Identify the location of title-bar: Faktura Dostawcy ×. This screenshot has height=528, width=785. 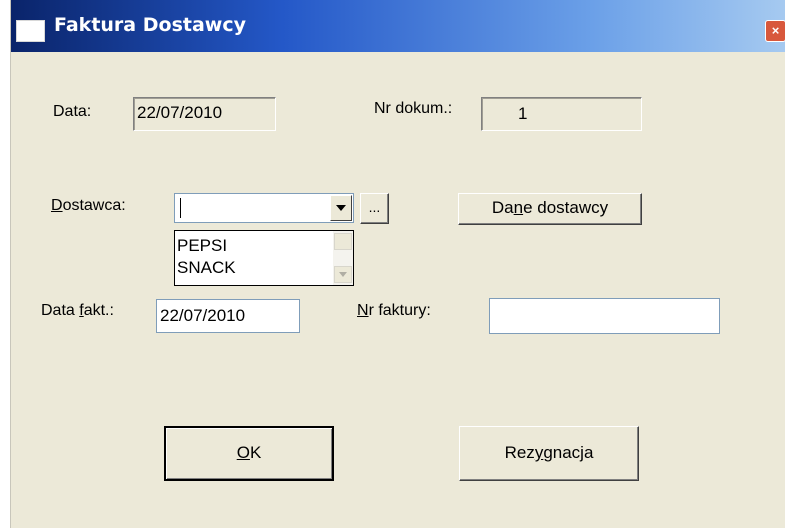
(398, 26).